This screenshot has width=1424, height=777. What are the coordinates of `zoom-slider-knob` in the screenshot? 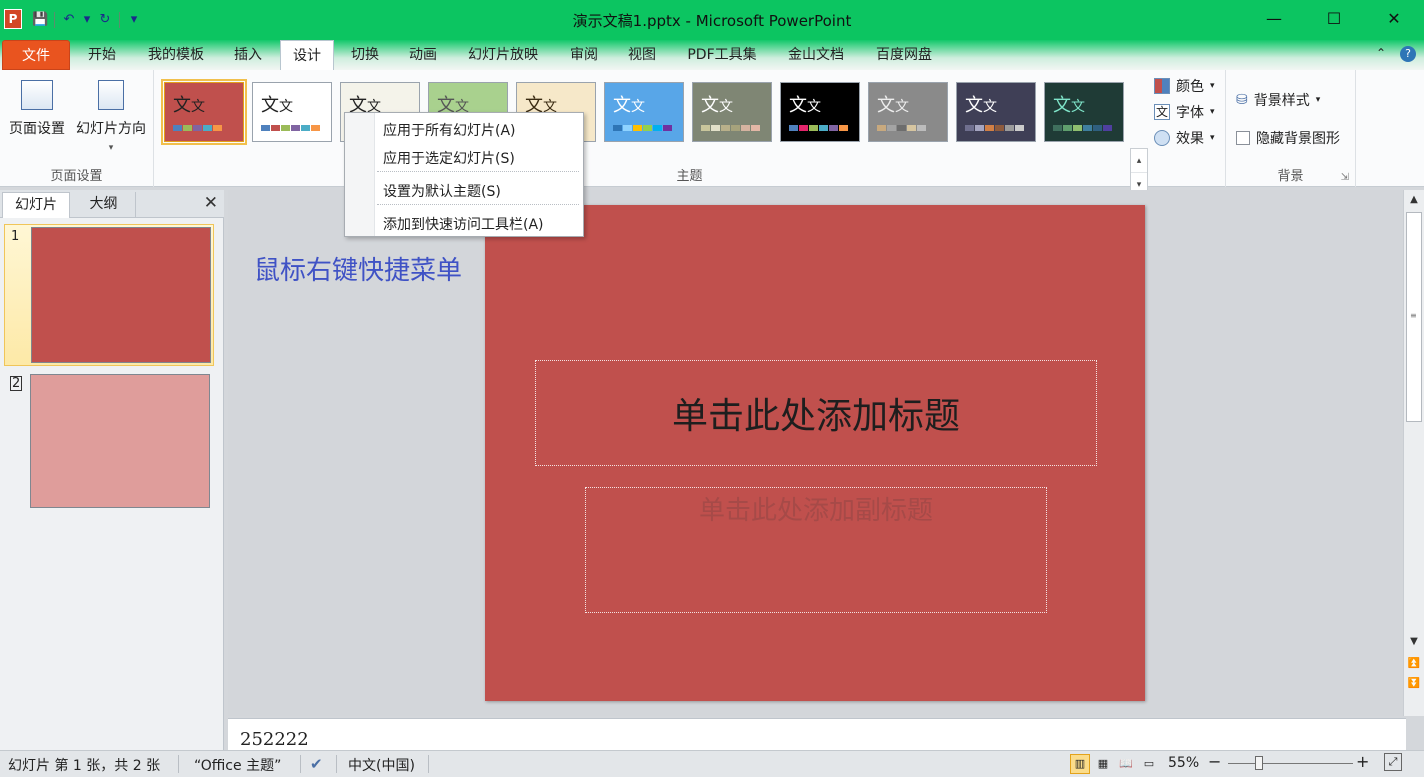 It's located at (1259, 763).